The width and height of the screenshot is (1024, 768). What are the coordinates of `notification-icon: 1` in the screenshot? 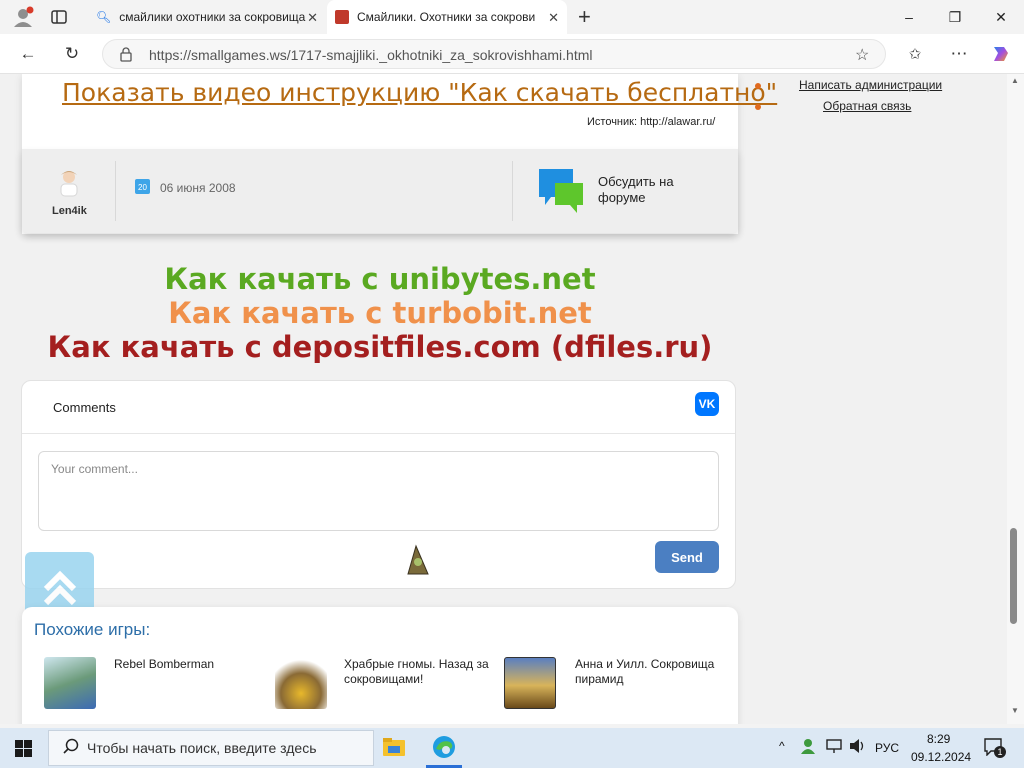 It's located at (995, 748).